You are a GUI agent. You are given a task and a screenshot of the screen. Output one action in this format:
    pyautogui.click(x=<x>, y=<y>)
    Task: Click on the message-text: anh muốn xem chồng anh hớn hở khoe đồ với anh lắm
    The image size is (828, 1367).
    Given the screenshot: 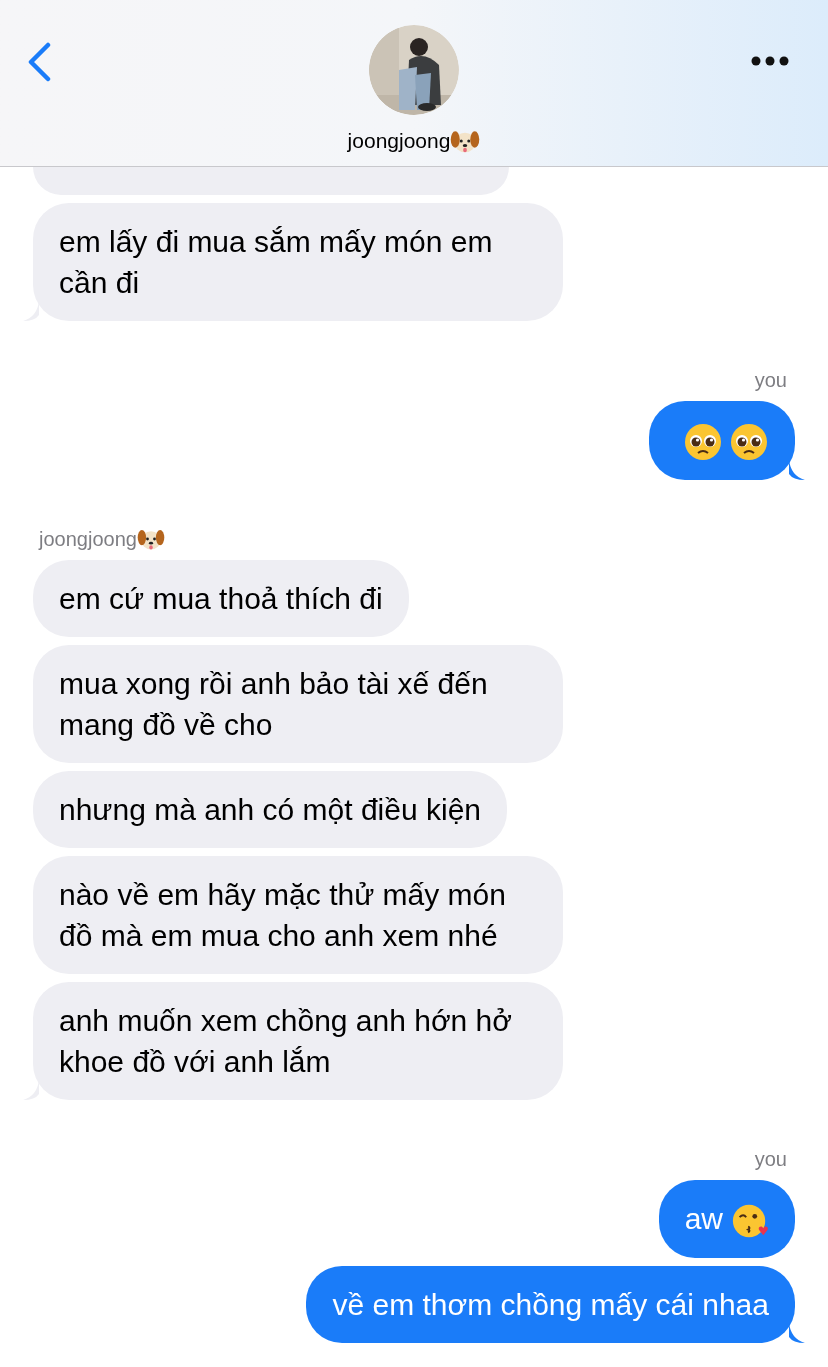 What is the action you would take?
    pyautogui.click(x=285, y=1041)
    